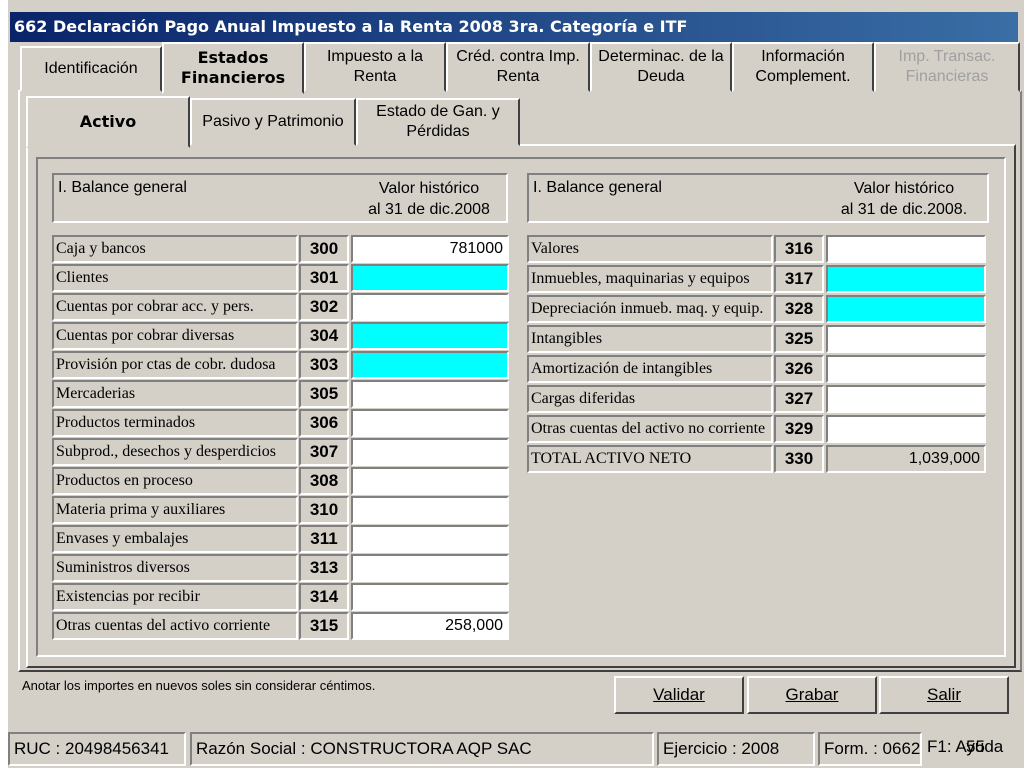 The width and height of the screenshot is (1024, 768). I want to click on account-code: 310, so click(324, 510).